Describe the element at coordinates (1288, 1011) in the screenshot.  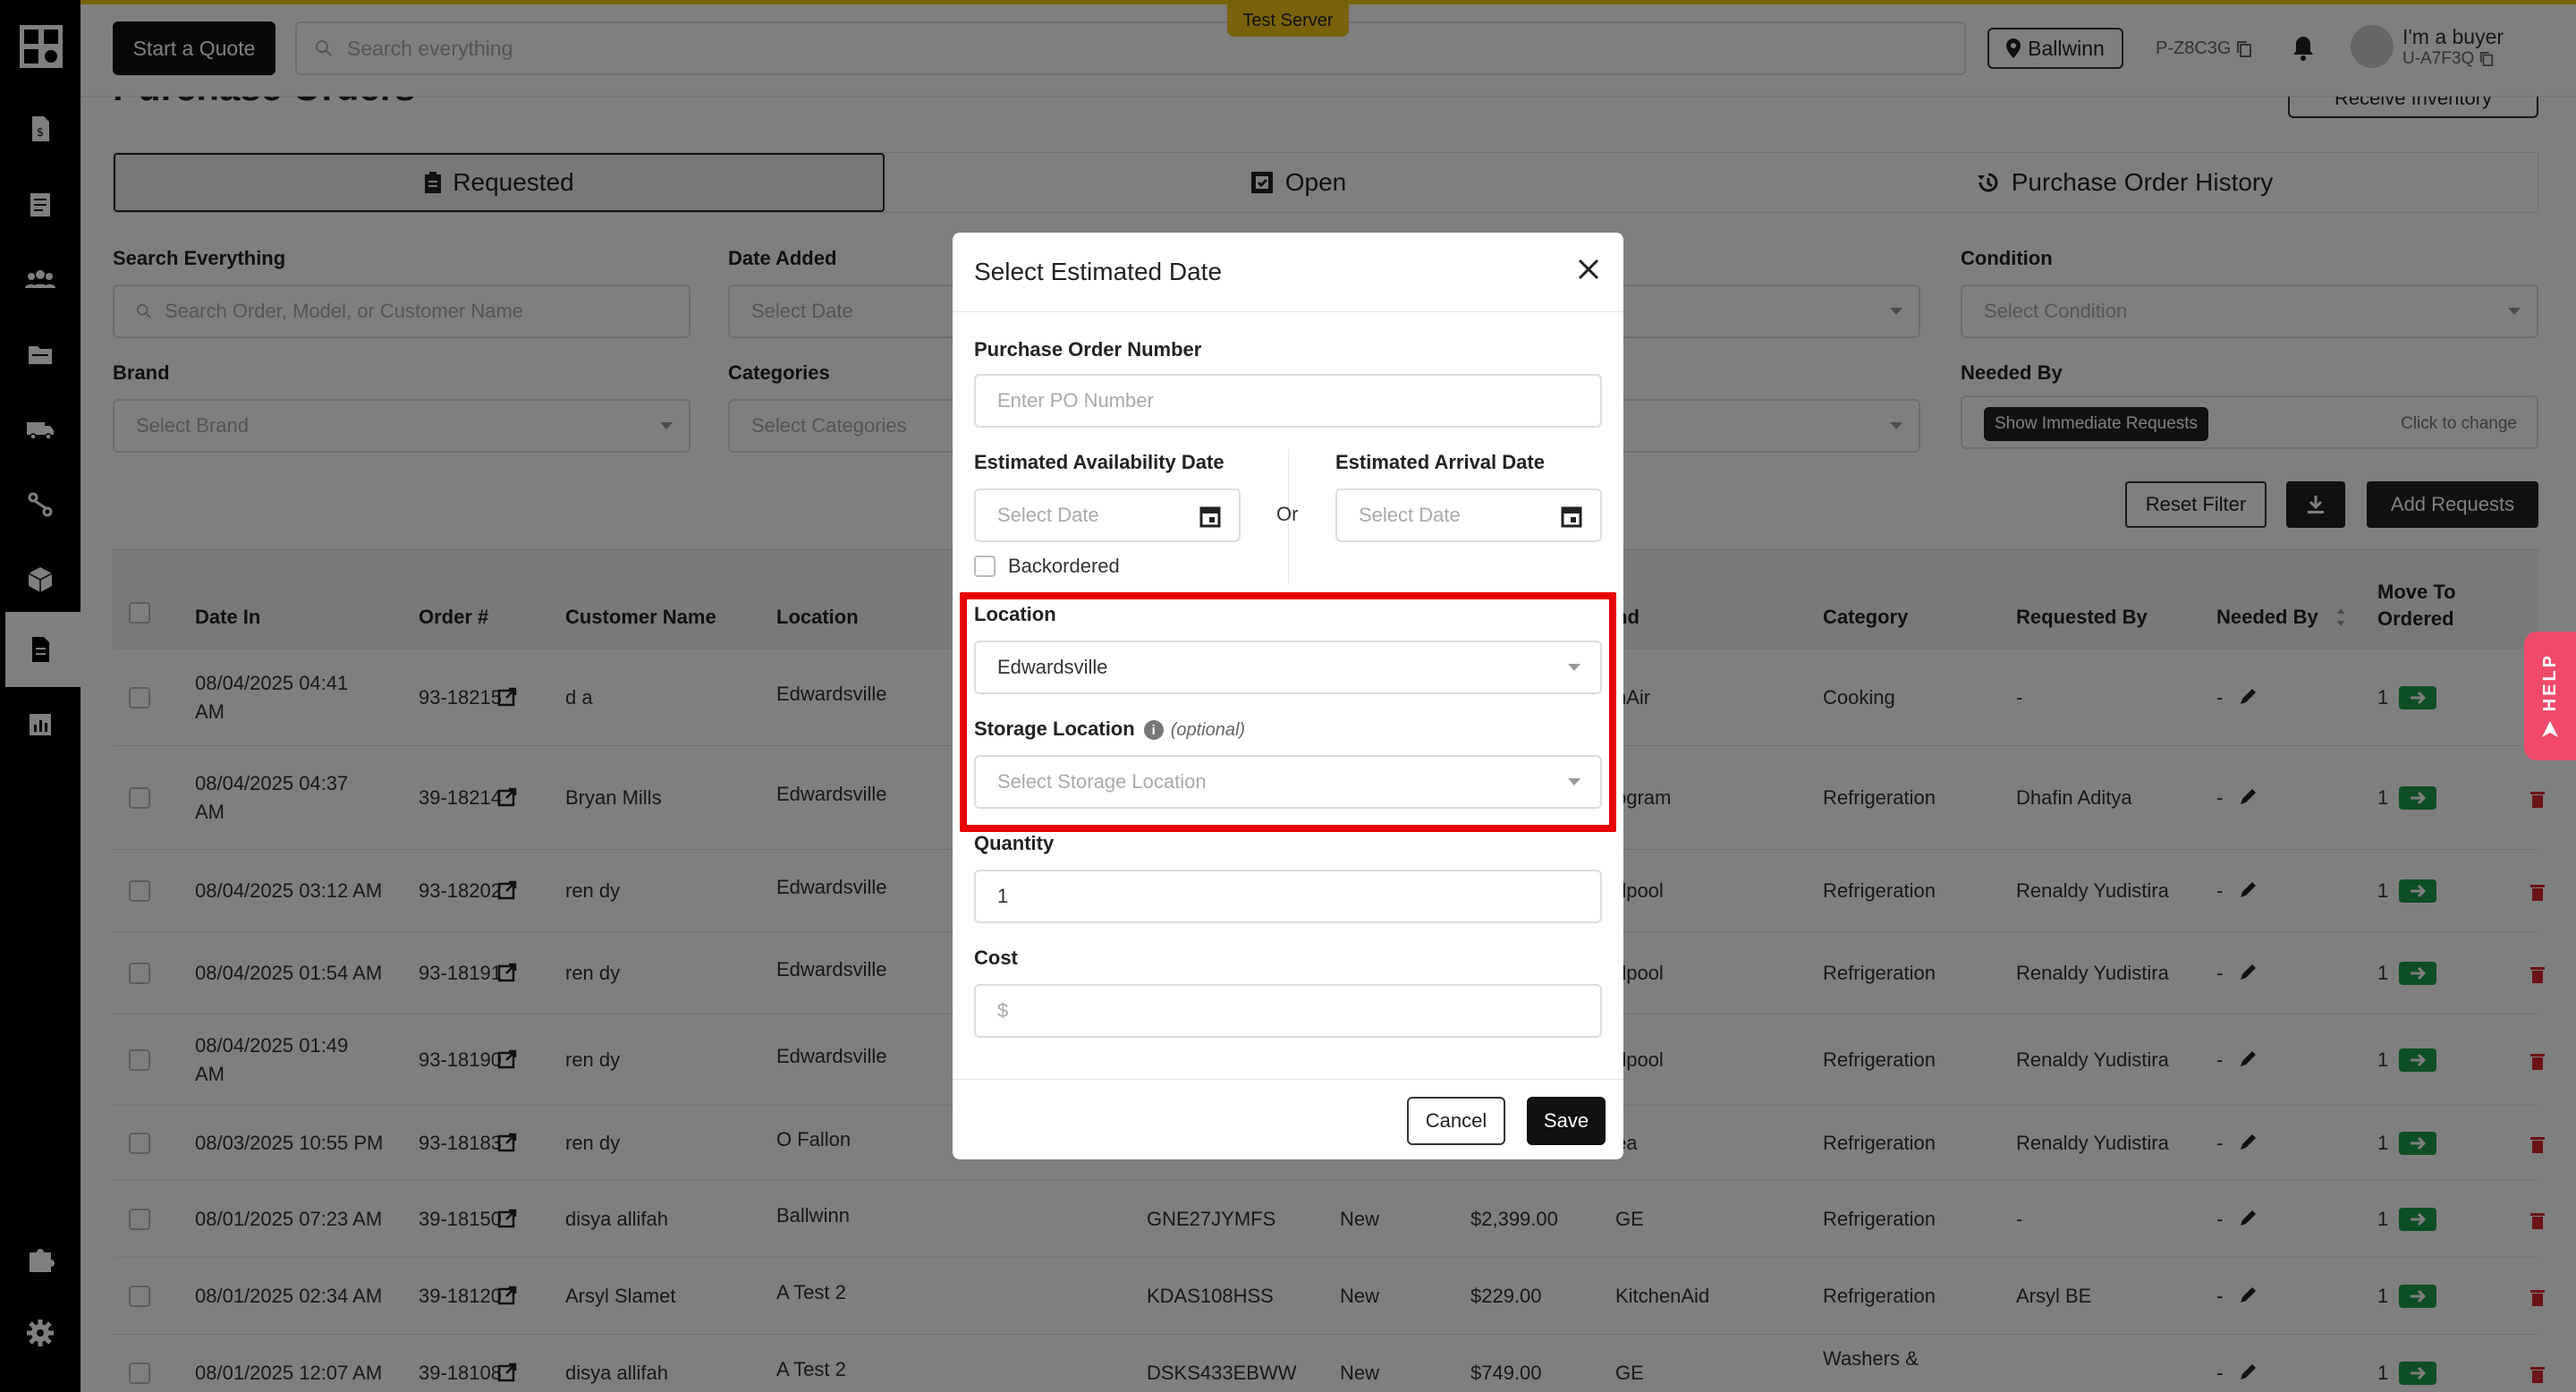
I see `cost-input: $` at that location.